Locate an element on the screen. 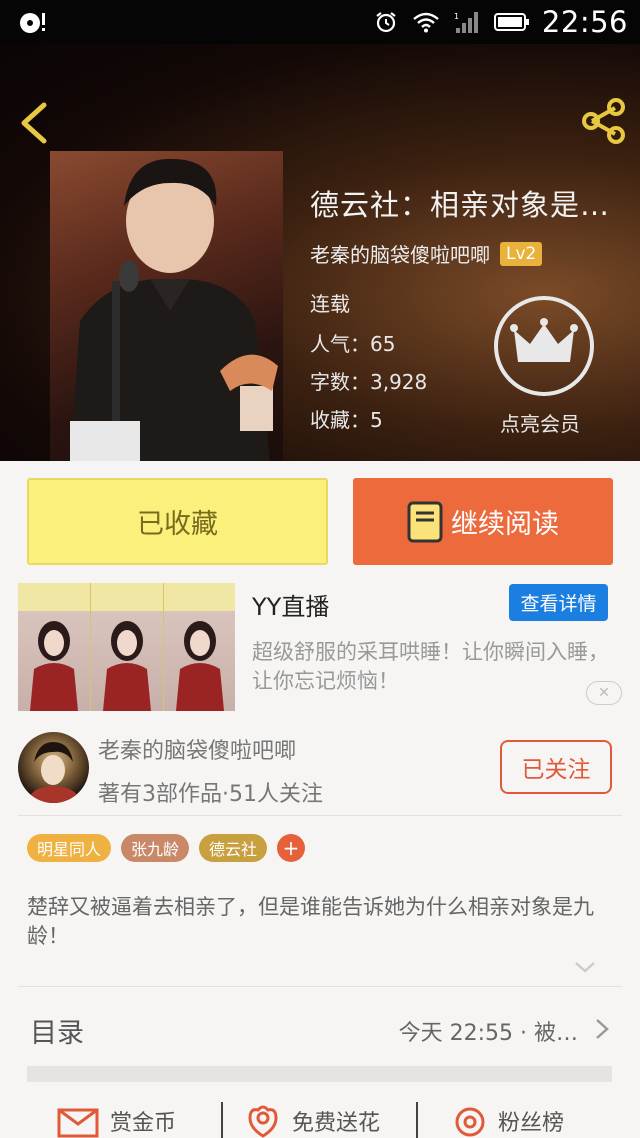 Image resolution: width=640 pixels, height=1138 pixels. reward-label: 赏金币 is located at coordinates (143, 1123).